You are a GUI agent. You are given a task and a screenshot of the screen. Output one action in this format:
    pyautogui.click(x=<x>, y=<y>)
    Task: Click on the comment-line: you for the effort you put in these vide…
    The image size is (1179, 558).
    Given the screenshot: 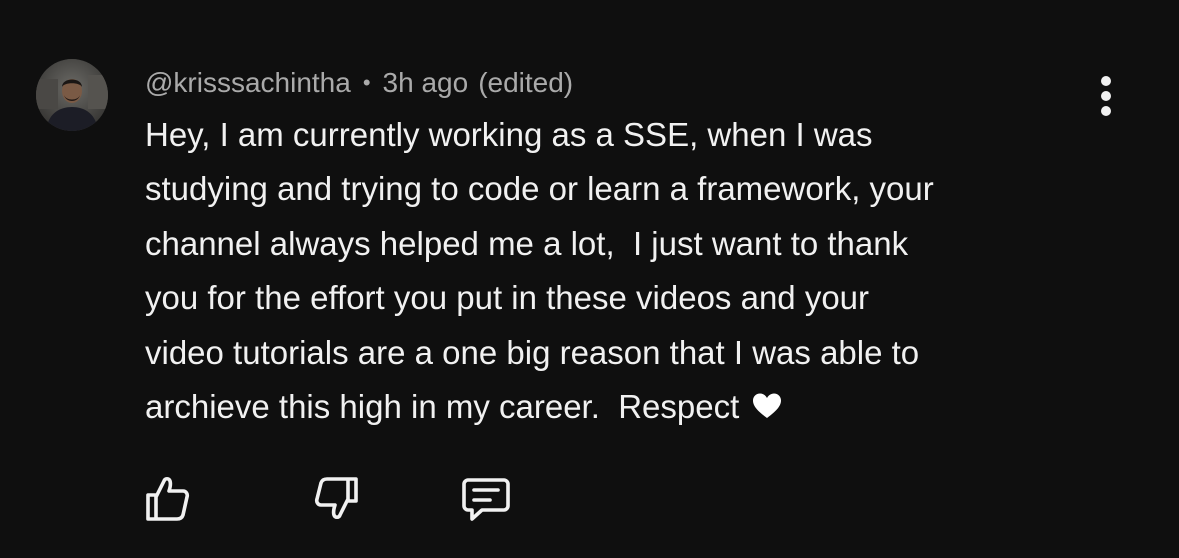 What is the action you would take?
    pyautogui.click(x=507, y=298)
    